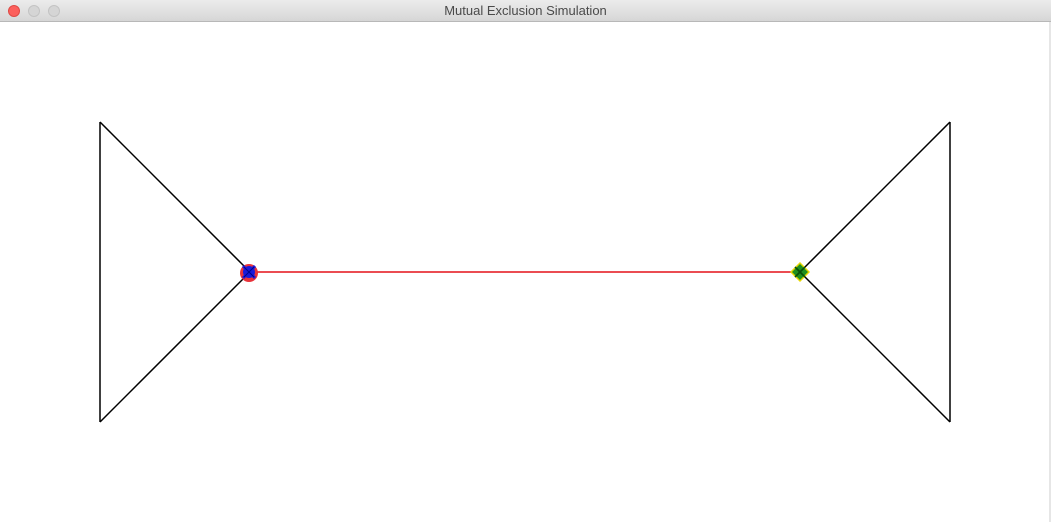 This screenshot has height=522, width=1051. I want to click on left-track-lower-edge, so click(175, 347).